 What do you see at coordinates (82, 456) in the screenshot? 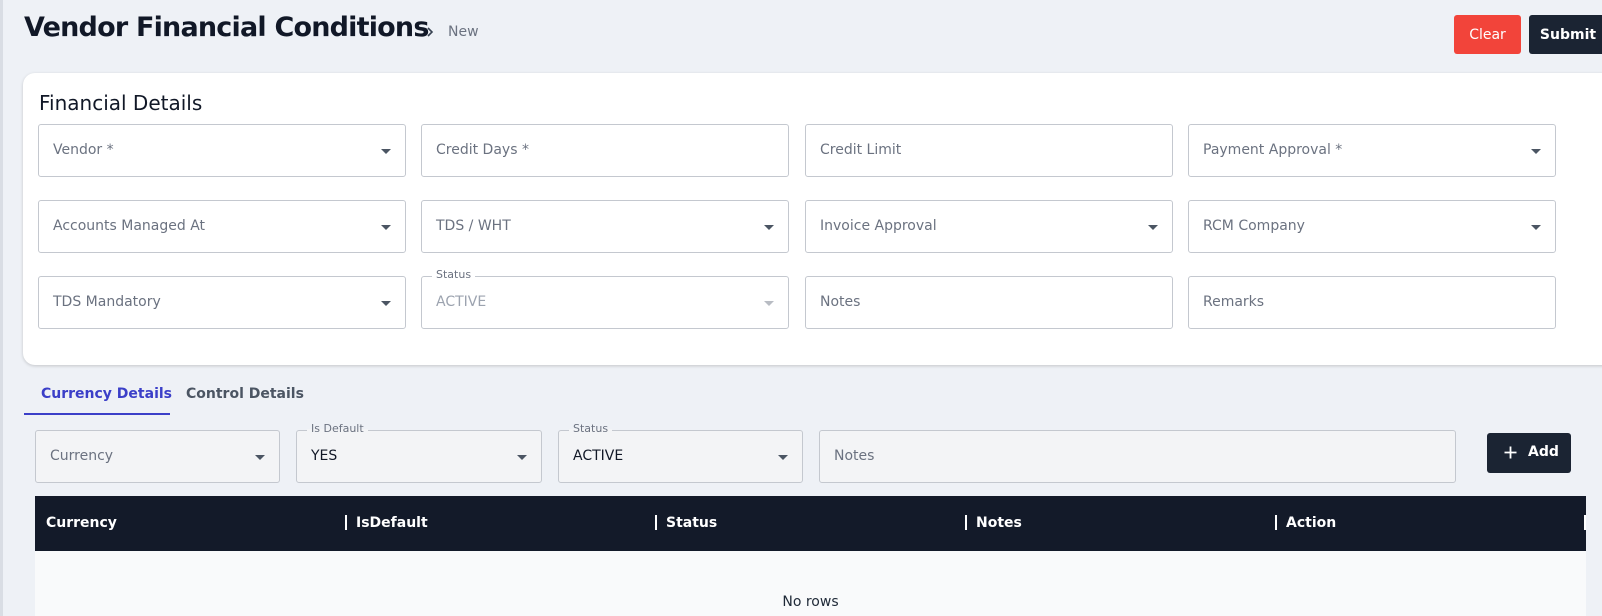
I see `currency-placeholder: Currency` at bounding box center [82, 456].